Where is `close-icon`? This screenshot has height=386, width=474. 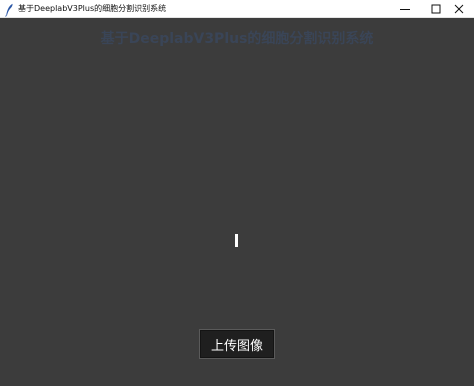
close-icon is located at coordinates (458, 8).